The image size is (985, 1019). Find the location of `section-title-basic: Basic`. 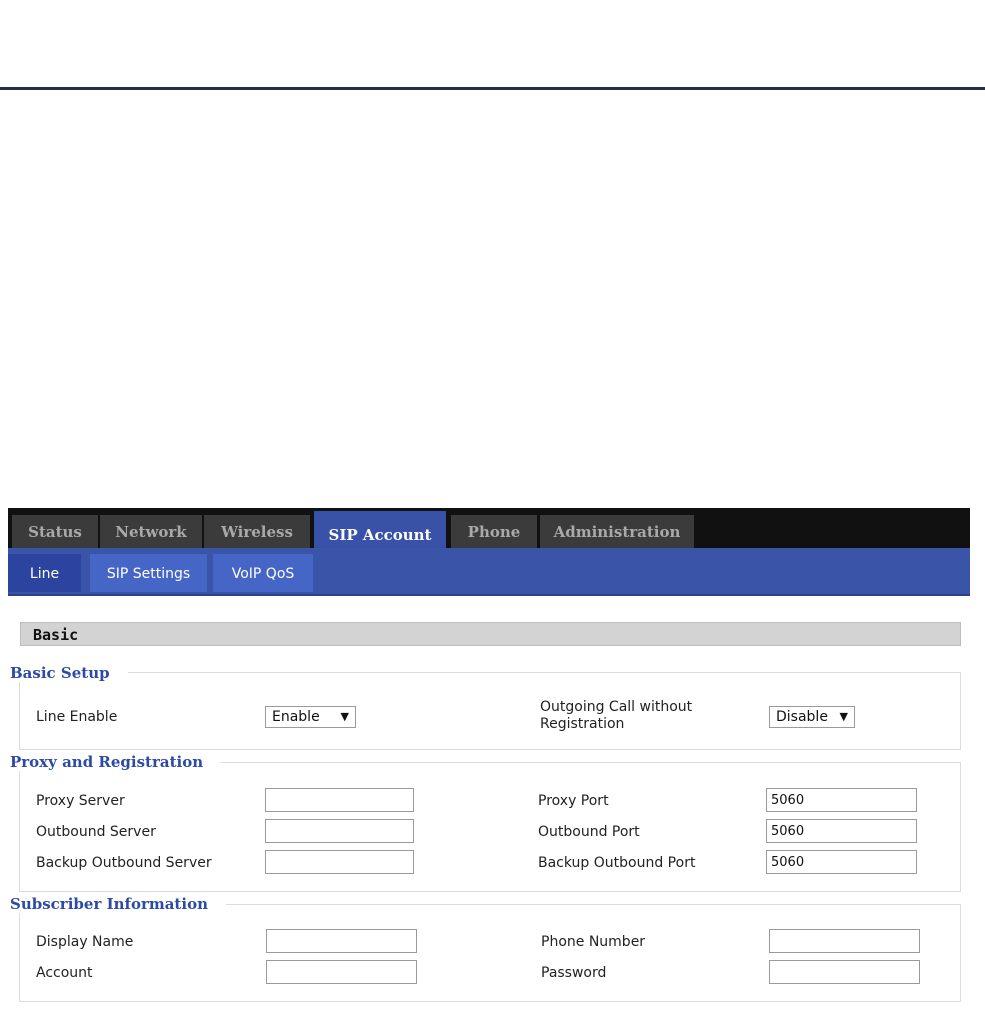

section-title-basic: Basic is located at coordinates (490, 634).